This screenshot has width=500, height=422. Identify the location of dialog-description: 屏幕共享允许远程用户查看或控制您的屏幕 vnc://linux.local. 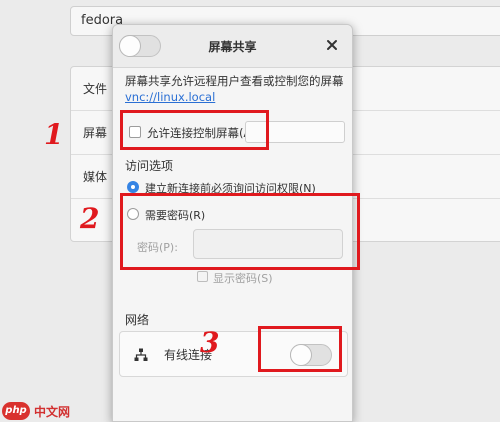
(236, 89).